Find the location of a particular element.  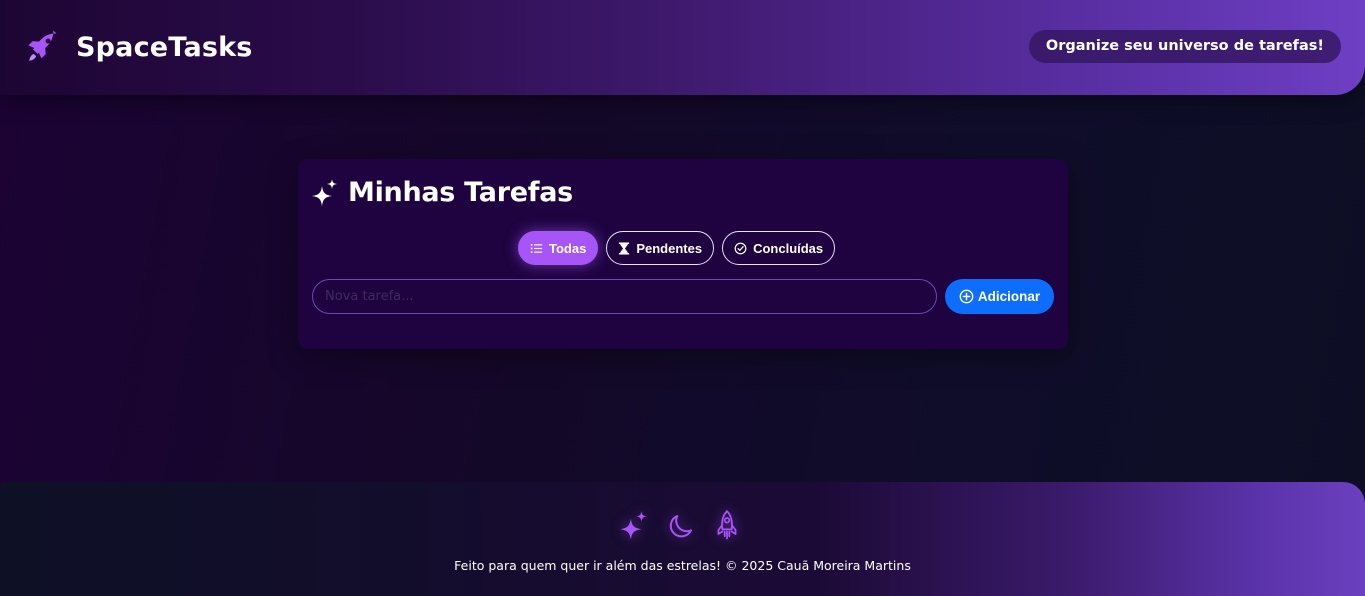

list-icon is located at coordinates (536, 248).